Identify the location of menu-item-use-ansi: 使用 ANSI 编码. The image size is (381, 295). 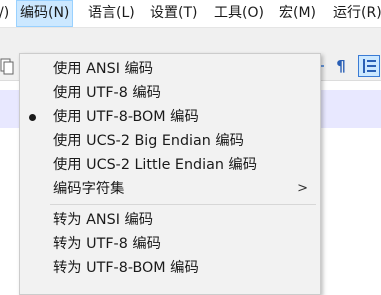
(170, 69).